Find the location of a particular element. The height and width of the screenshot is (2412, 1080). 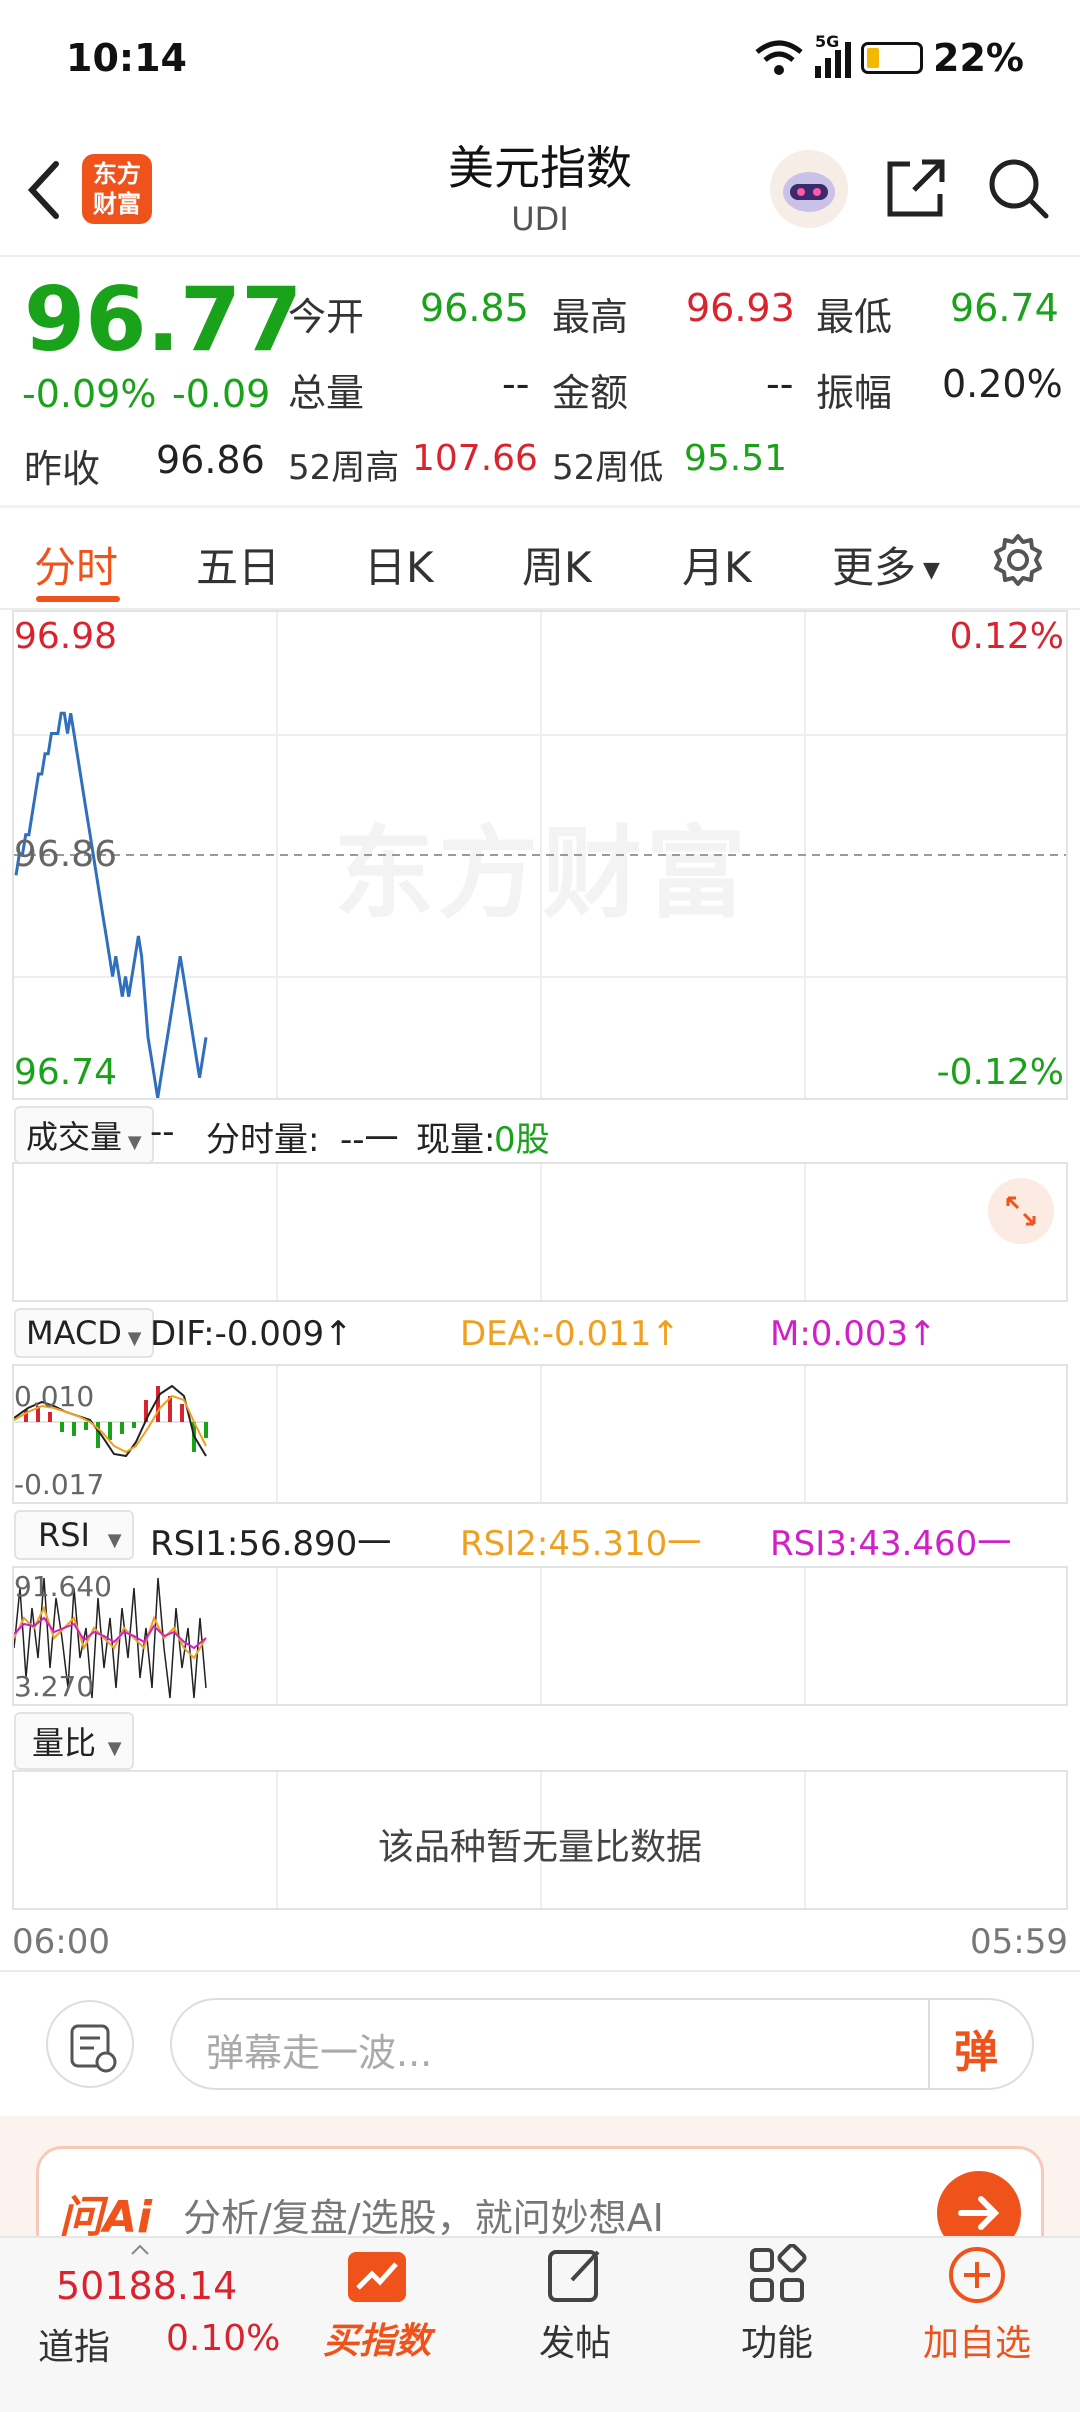

amplitude-label: 振幅 is located at coordinates (854, 393).